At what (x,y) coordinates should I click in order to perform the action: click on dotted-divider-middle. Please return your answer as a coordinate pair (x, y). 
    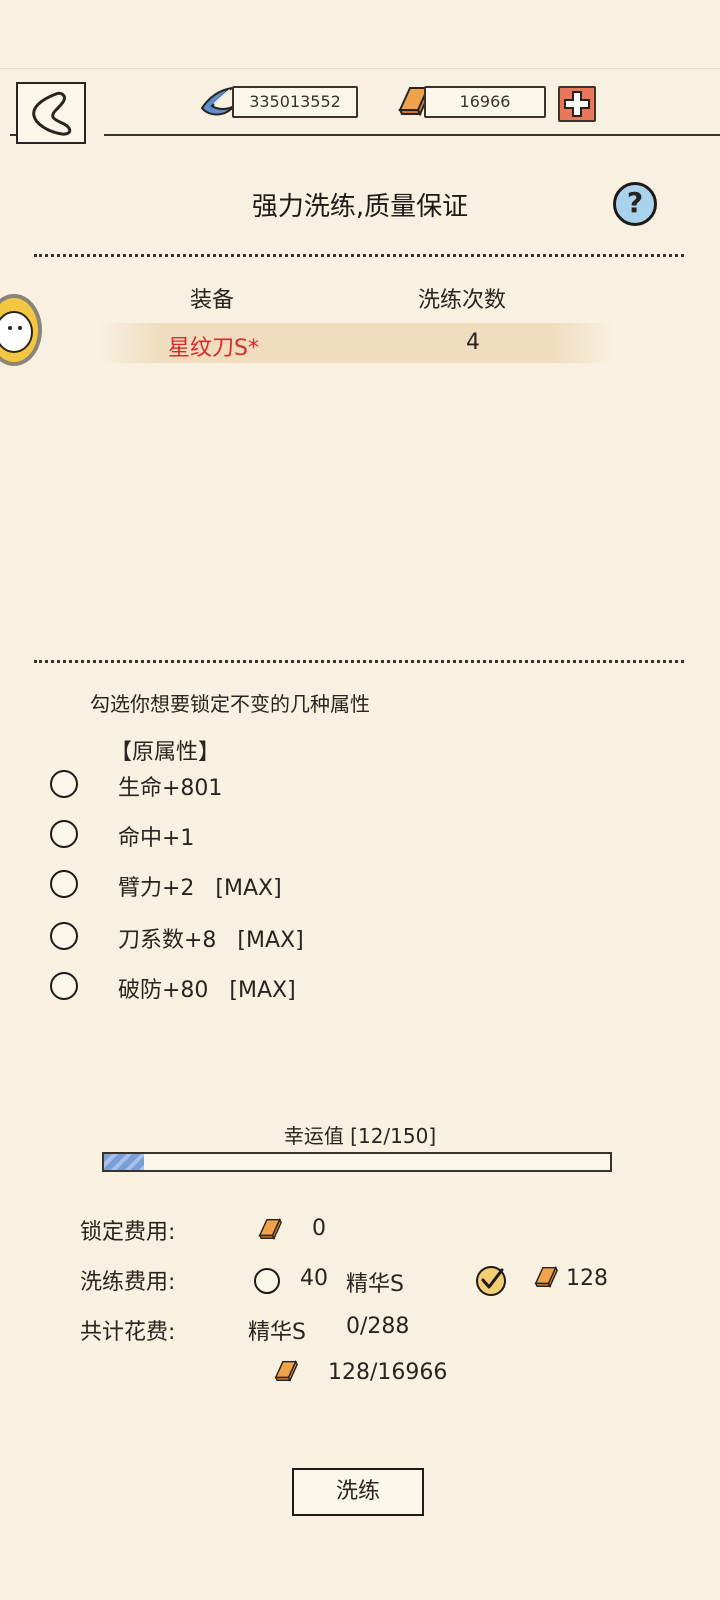
    Looking at the image, I should click on (359, 661).